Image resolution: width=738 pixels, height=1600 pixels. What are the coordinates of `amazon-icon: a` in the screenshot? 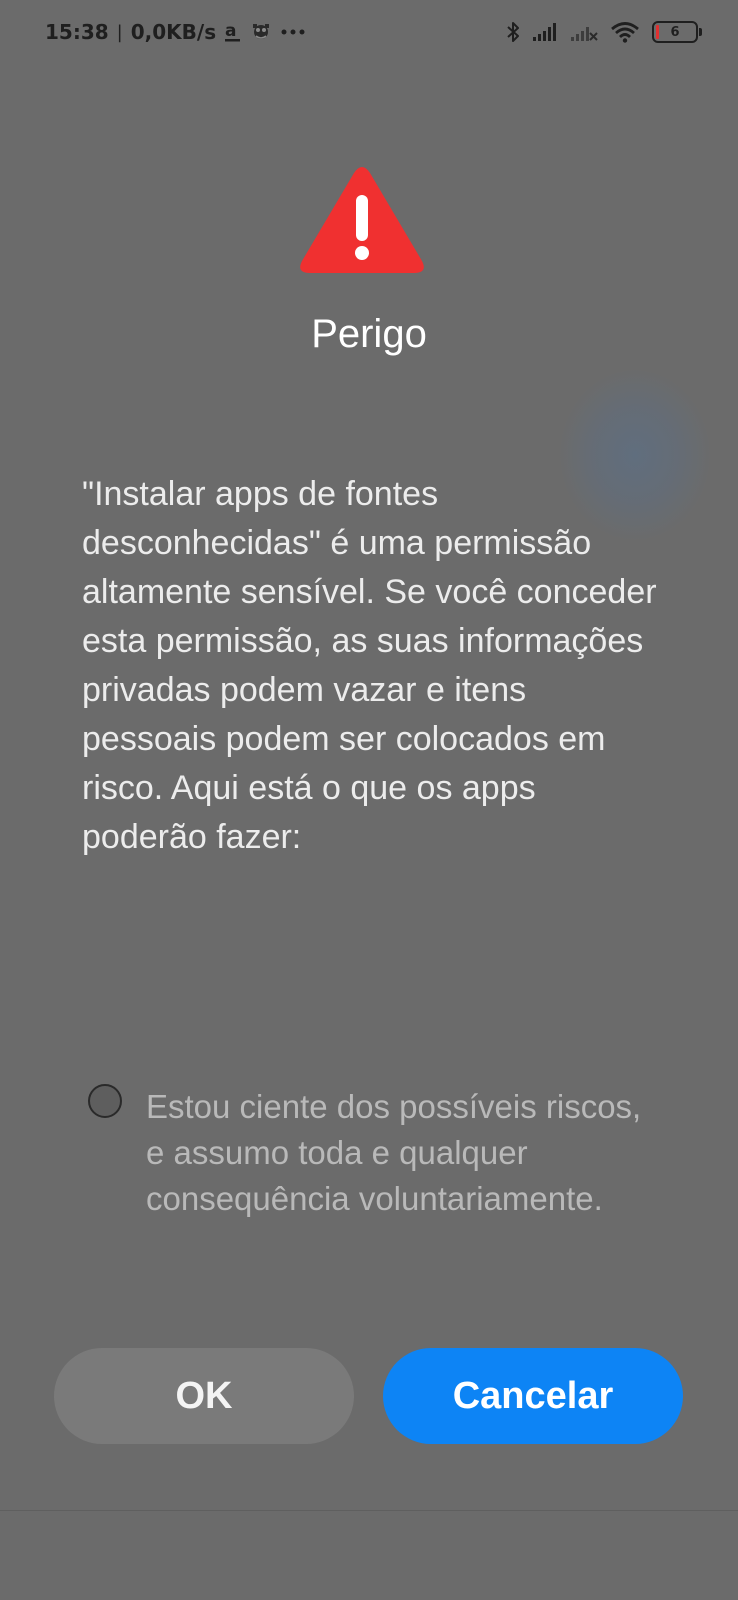 It's located at (233, 32).